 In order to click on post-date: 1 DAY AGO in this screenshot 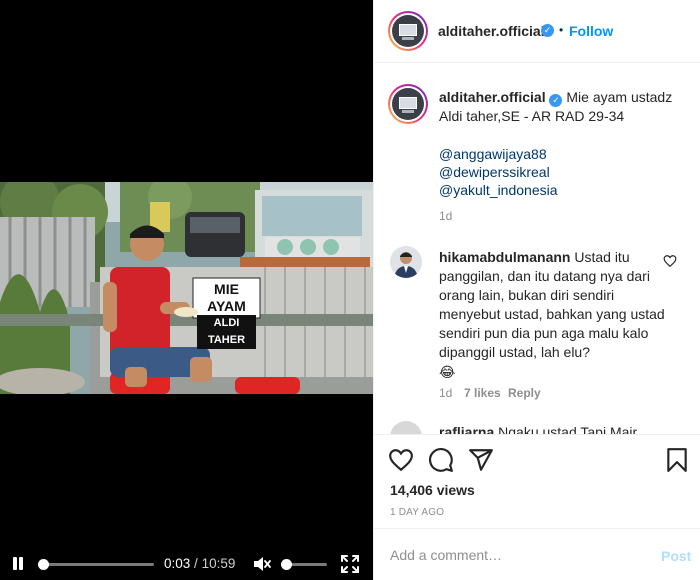, I will do `click(417, 512)`.